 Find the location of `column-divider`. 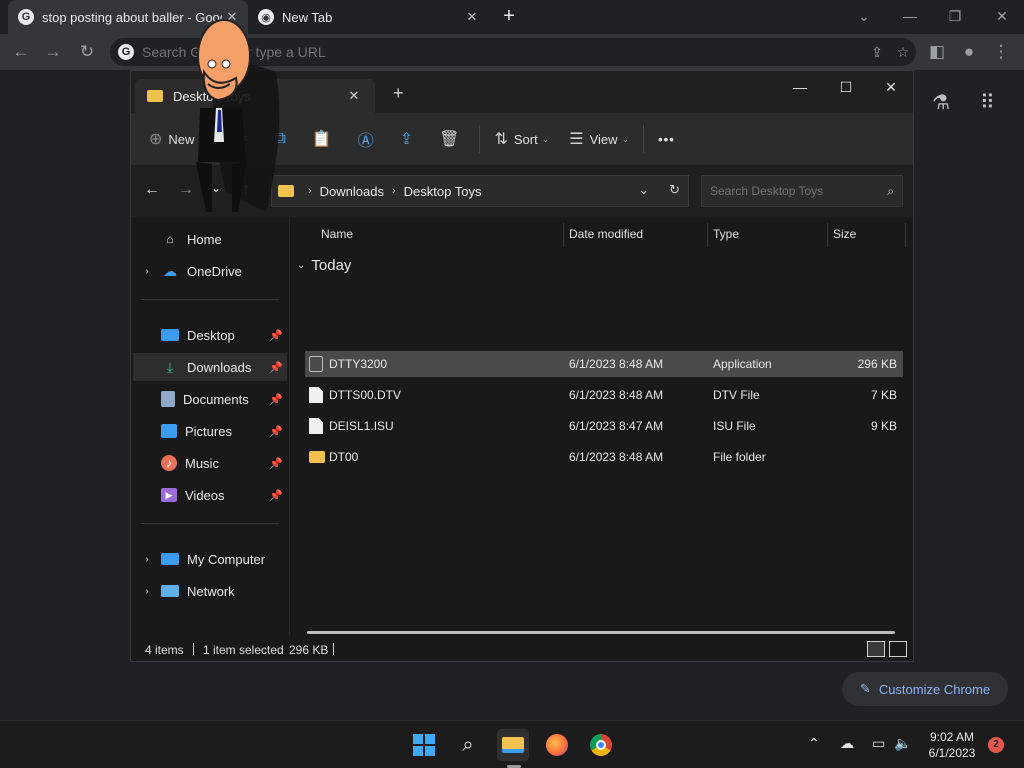

column-divider is located at coordinates (905, 235).